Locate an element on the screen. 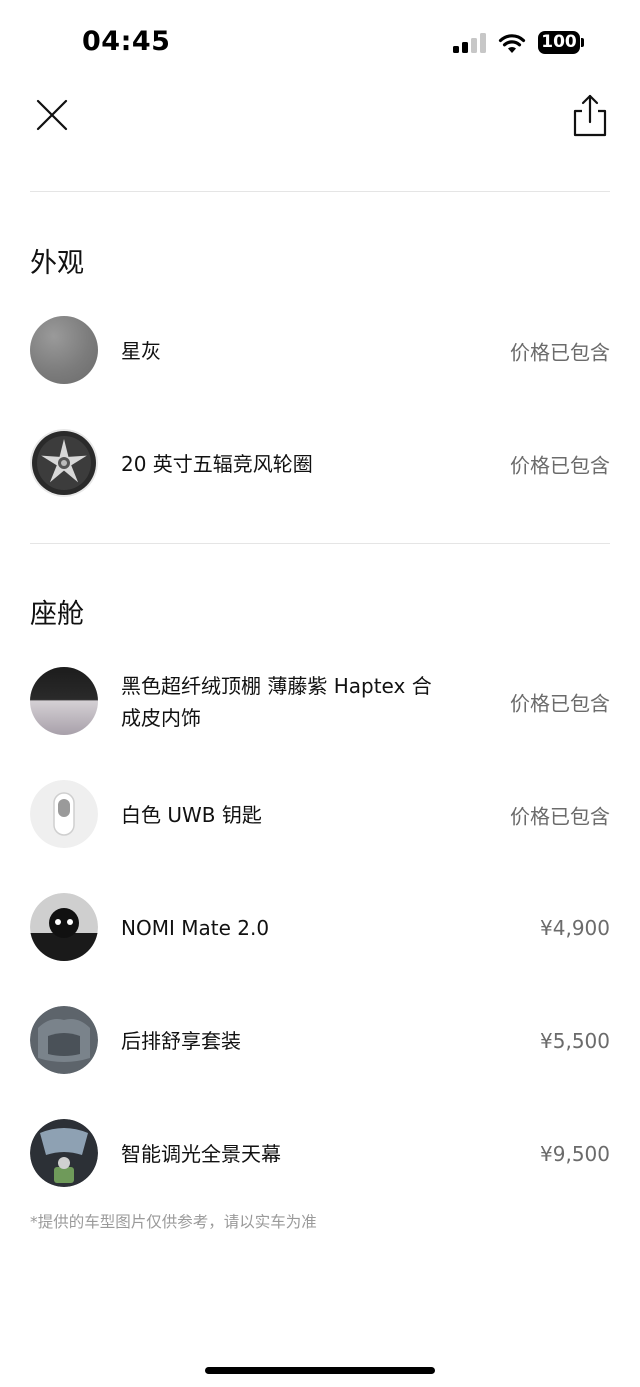 The height and width of the screenshot is (1387, 640). option-name: 智能调光全景天幕 is located at coordinates (201, 1154).